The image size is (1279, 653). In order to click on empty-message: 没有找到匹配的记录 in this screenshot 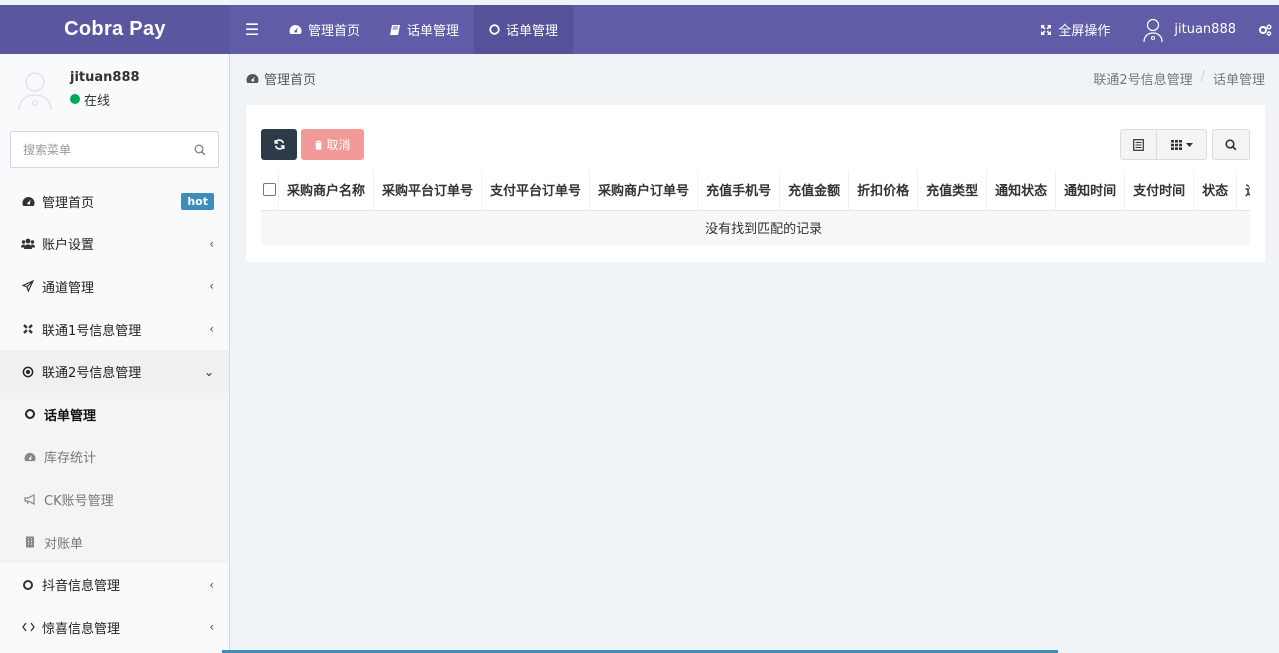, I will do `click(755, 227)`.